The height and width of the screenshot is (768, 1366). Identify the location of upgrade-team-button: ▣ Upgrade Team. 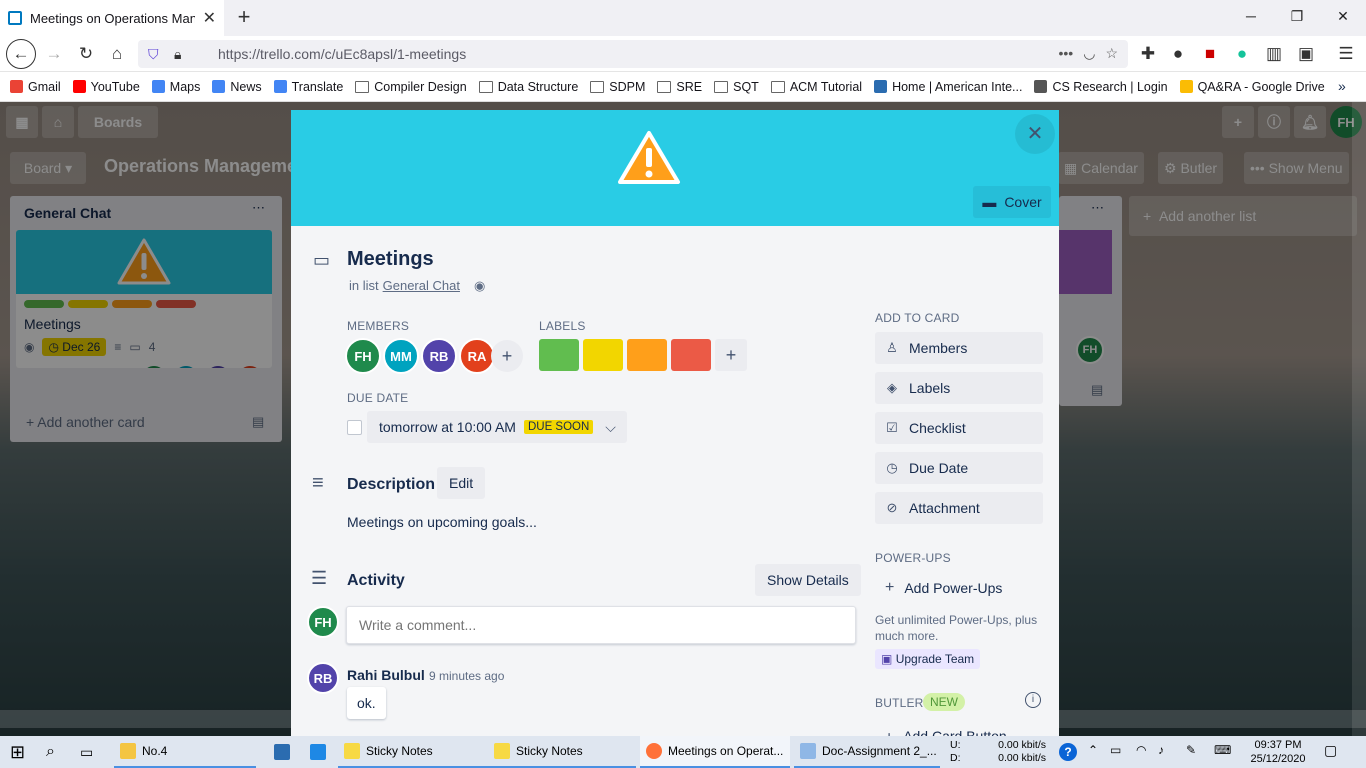
(928, 659).